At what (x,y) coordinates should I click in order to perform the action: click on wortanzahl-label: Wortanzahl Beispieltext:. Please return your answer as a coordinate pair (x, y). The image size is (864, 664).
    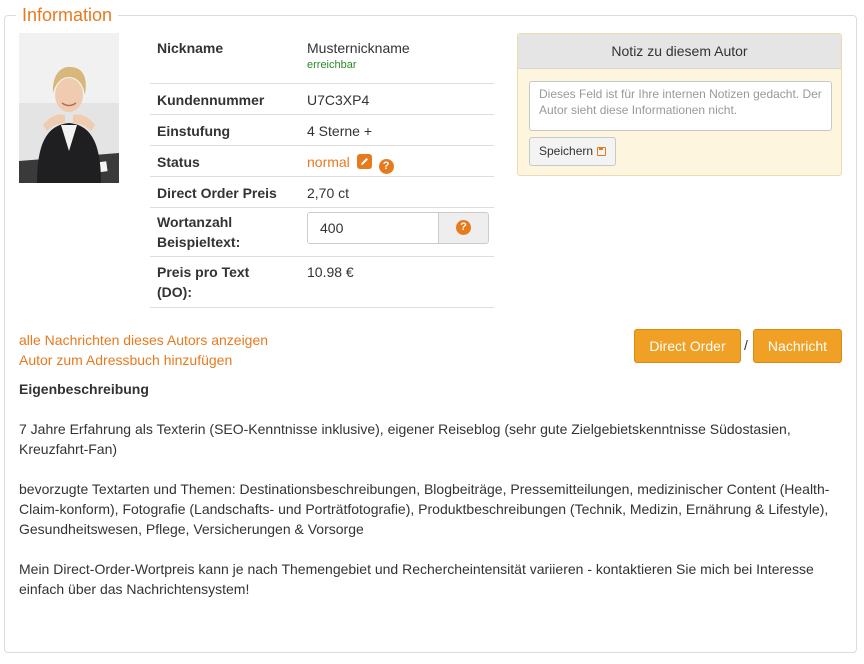
    Looking at the image, I should click on (228, 232).